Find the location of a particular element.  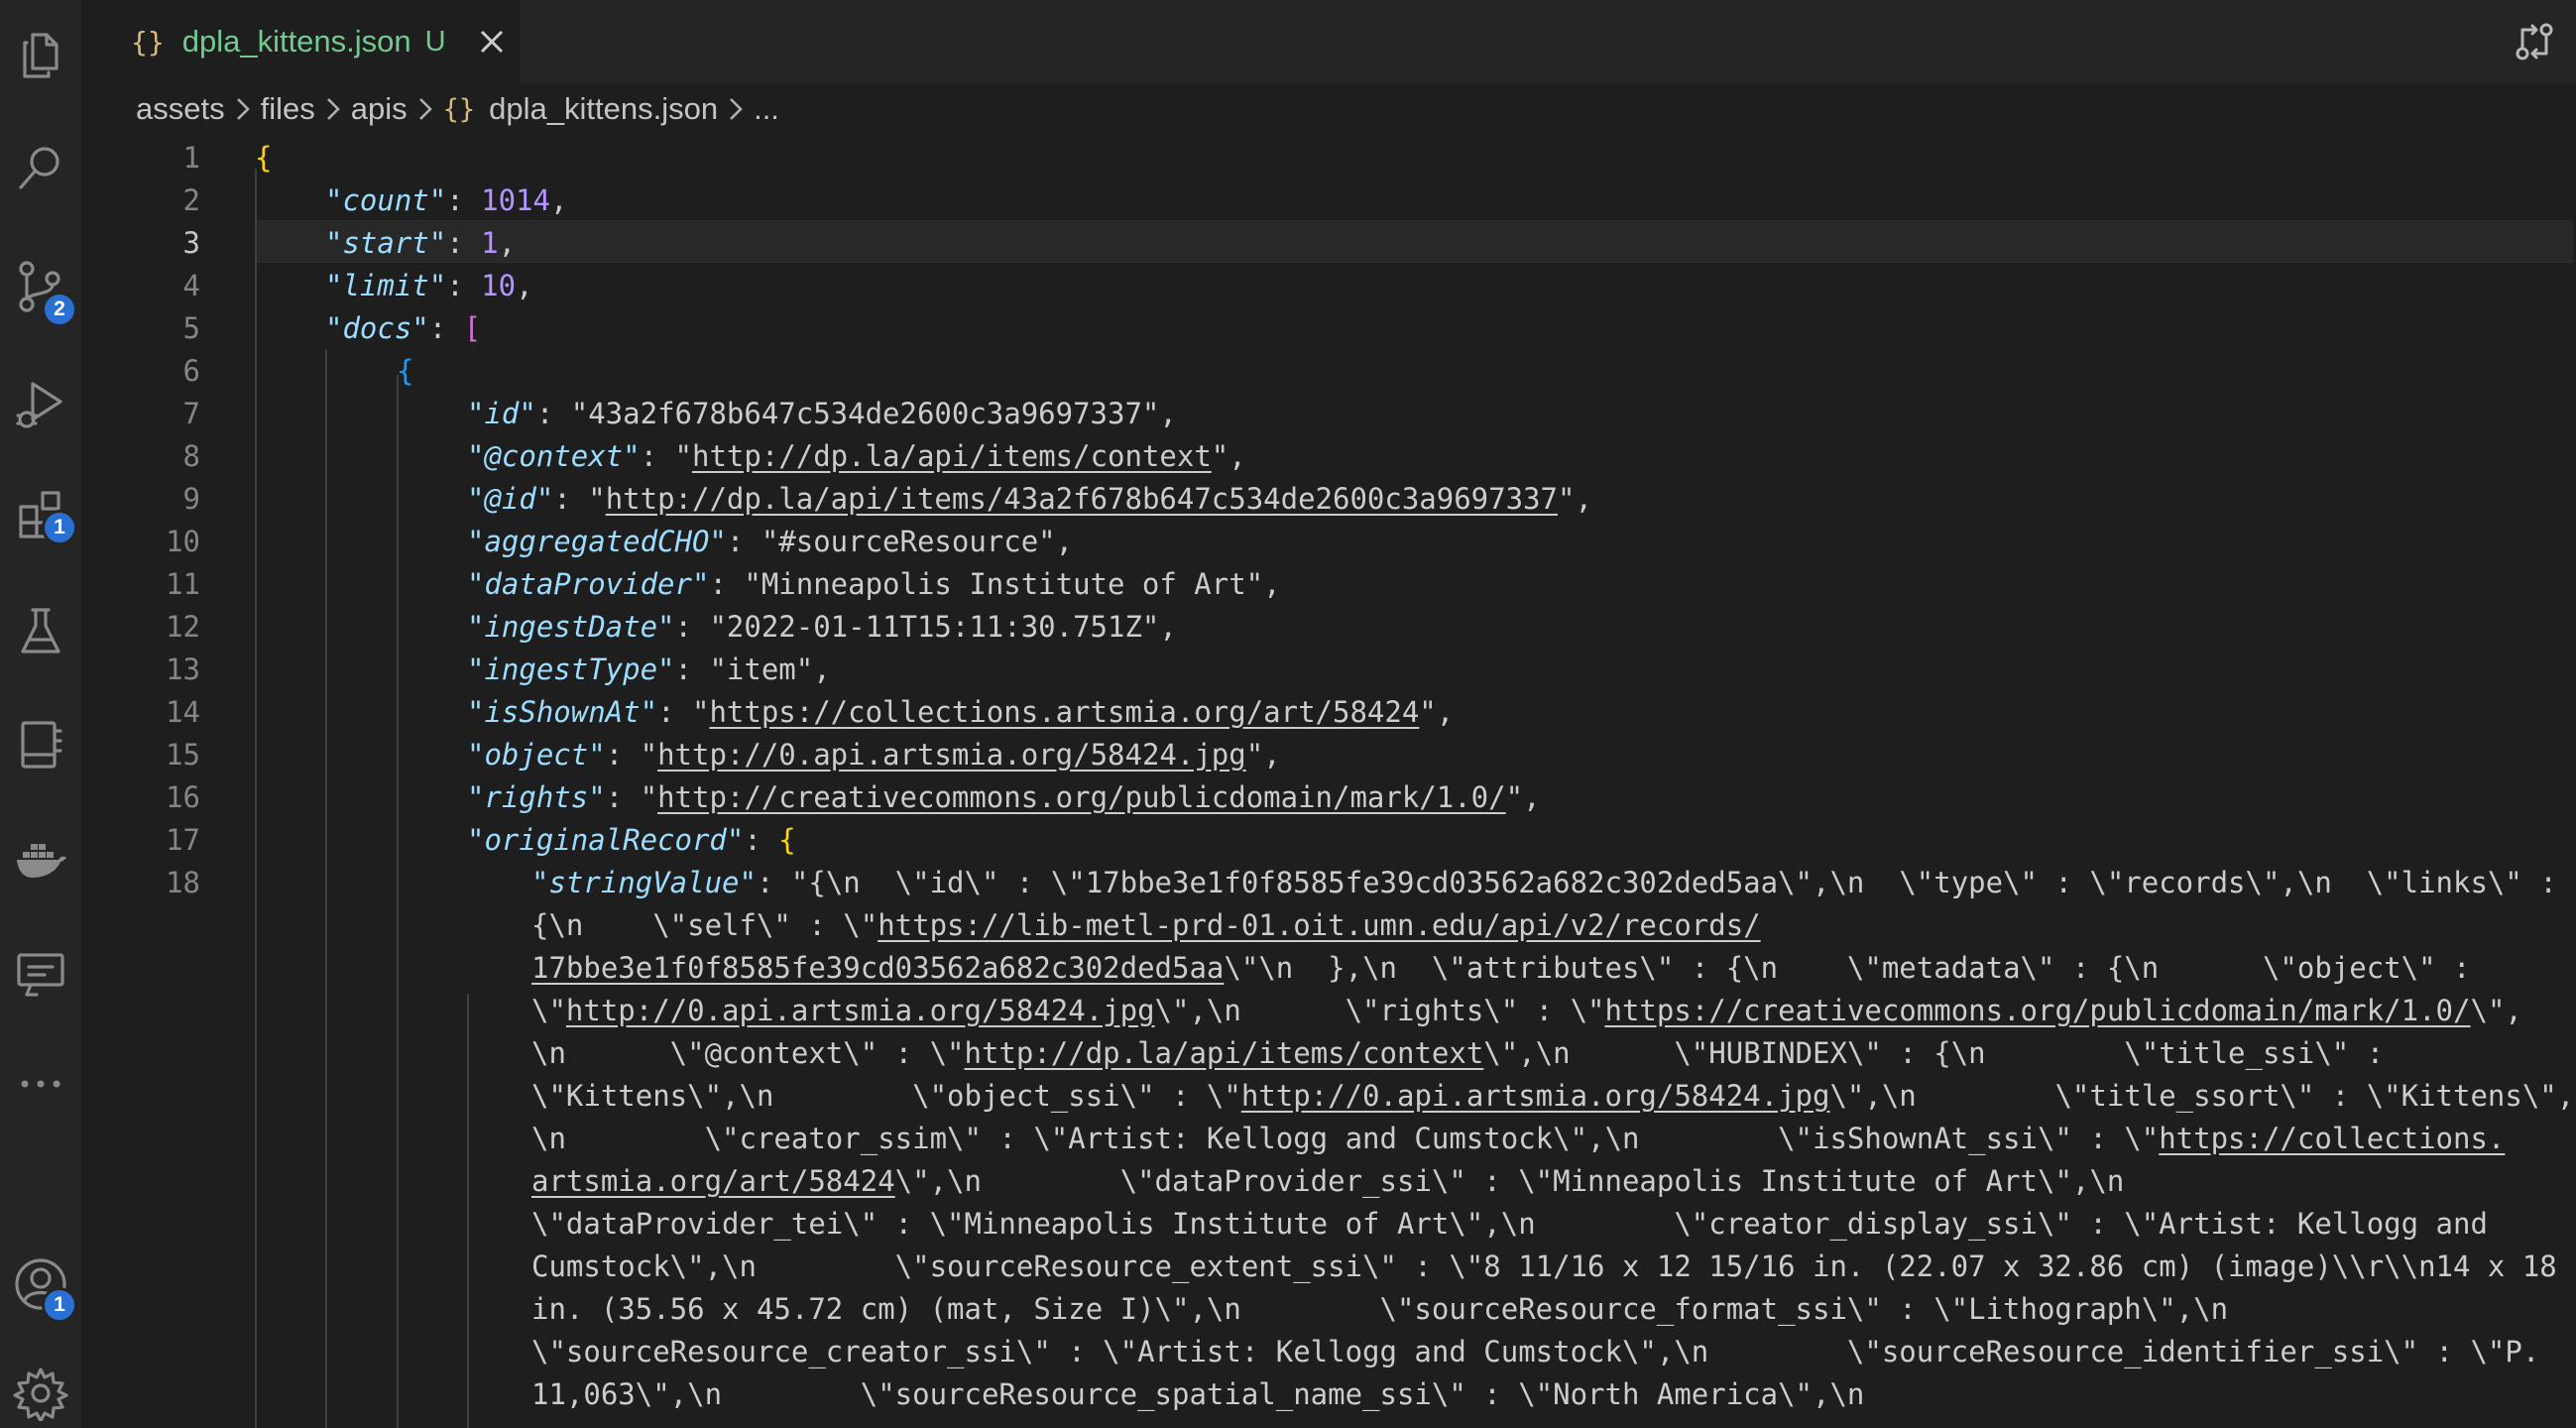

run-debug-icon is located at coordinates (40, 403).